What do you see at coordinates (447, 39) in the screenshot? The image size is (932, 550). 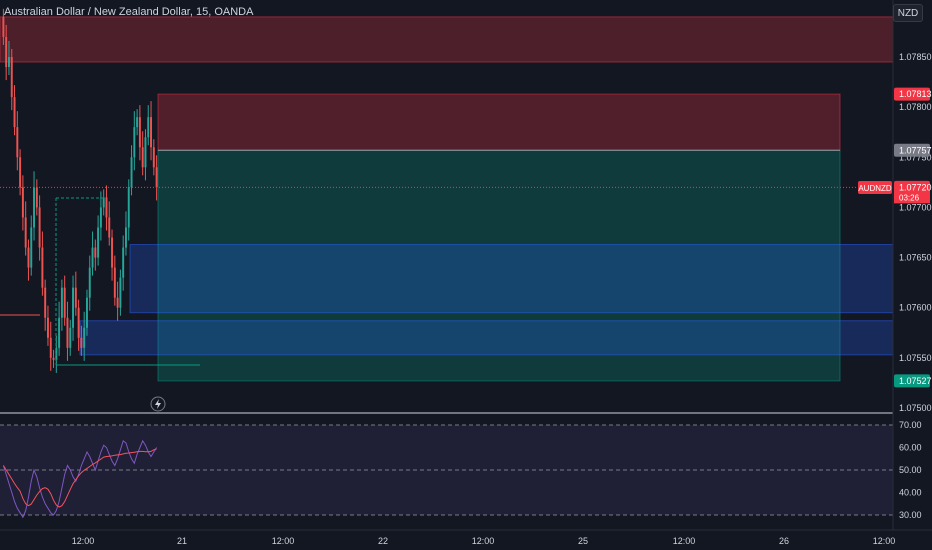 I see `zone-supply` at bounding box center [447, 39].